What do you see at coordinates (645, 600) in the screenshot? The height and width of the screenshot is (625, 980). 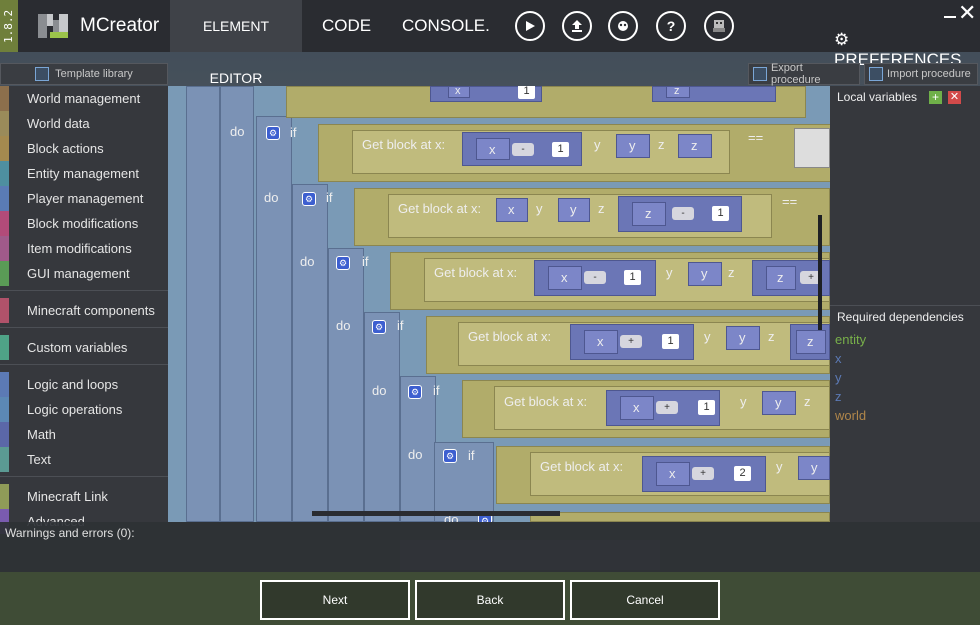 I see `cancel-button: Cancel` at bounding box center [645, 600].